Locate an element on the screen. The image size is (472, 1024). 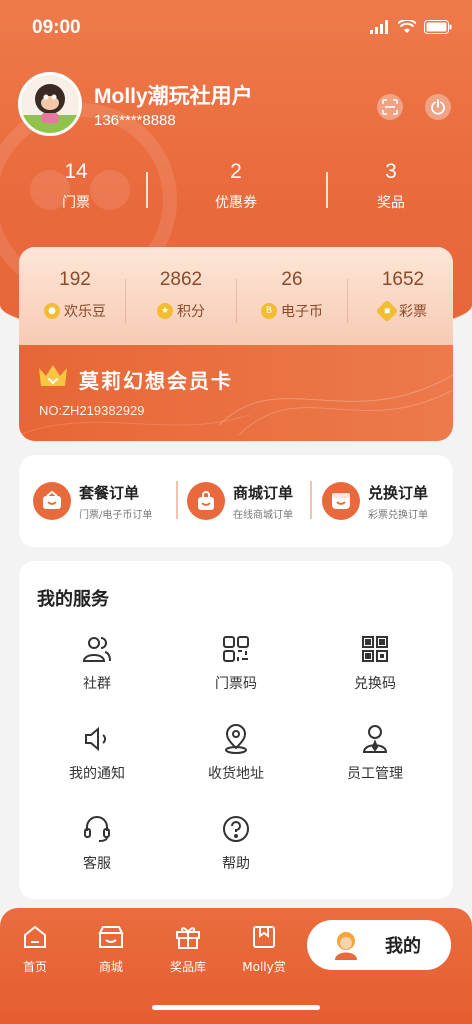
status-bar: 09:00 is located at coordinates (236, 28).